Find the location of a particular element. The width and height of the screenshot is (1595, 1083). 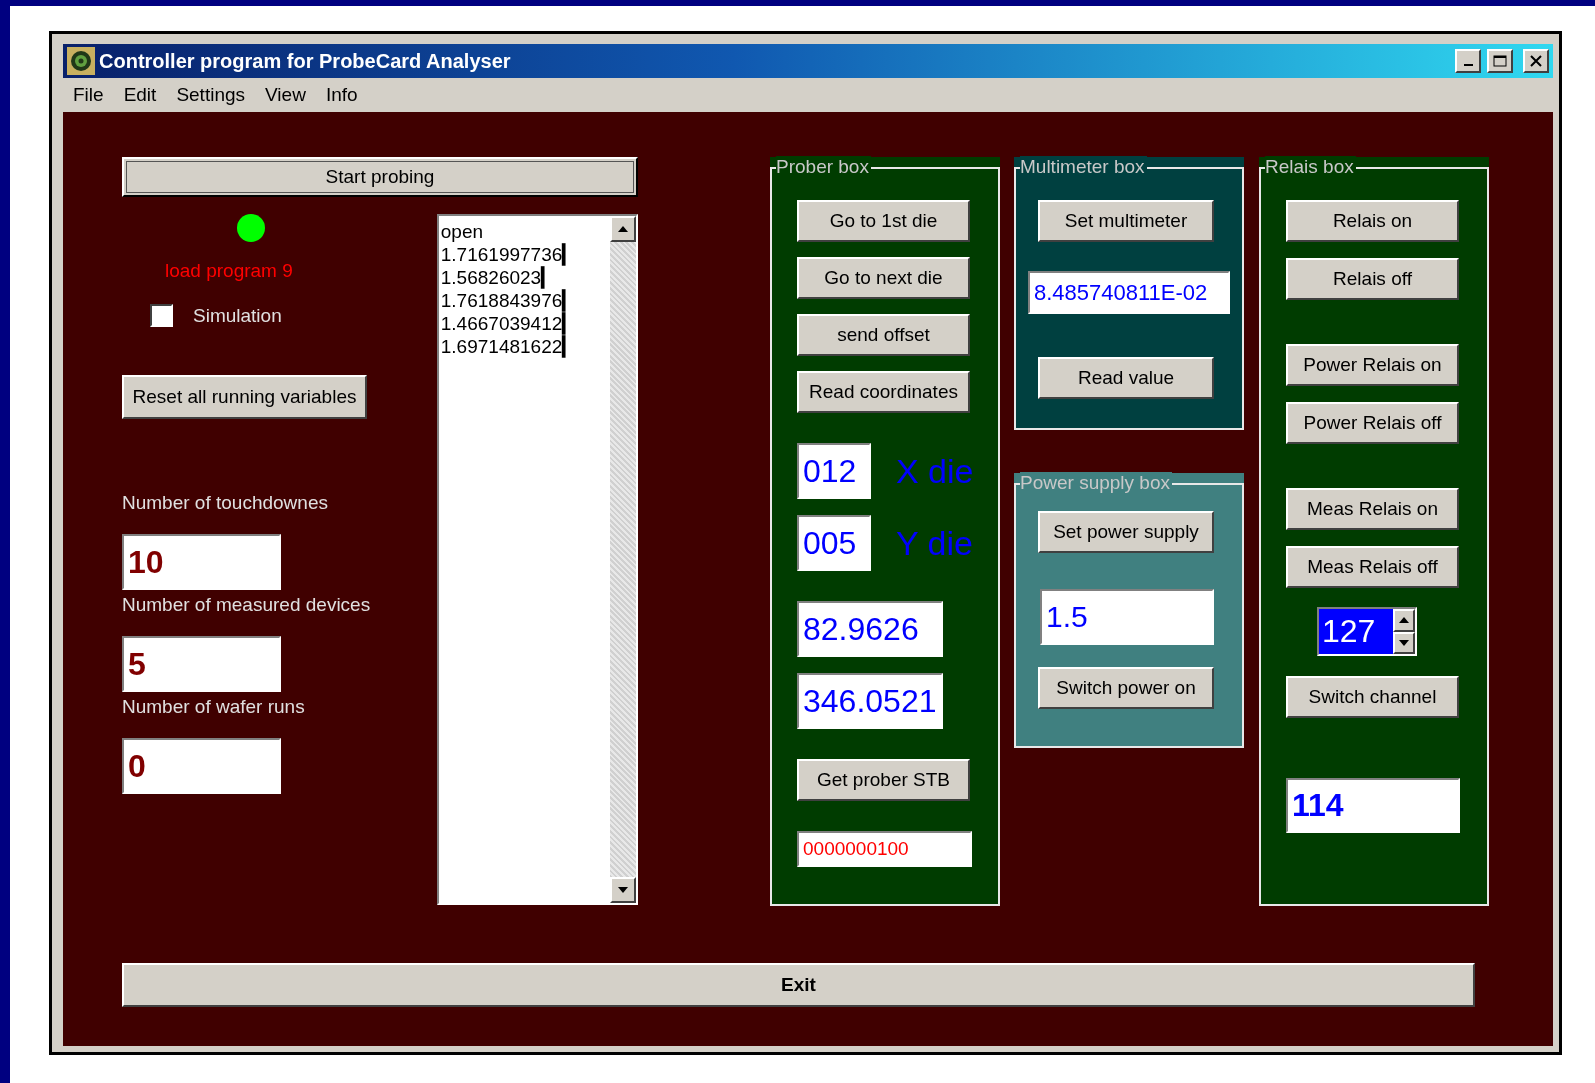

die-field: 005 is located at coordinates (834, 543).